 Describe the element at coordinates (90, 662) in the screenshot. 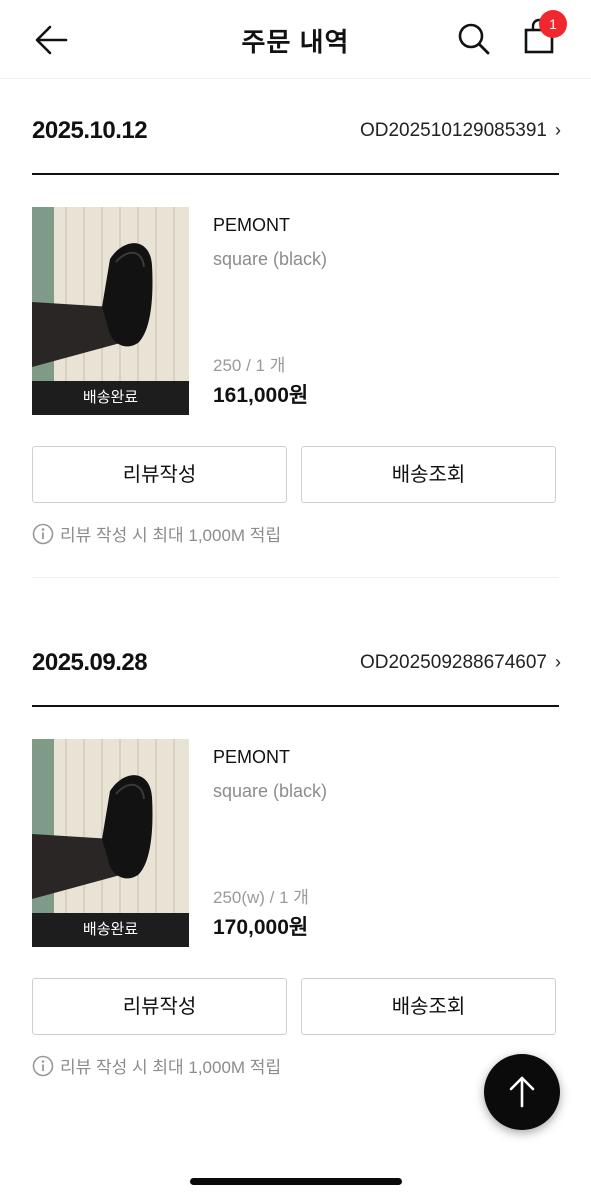

I see `order-date: 2025.09.28` at that location.